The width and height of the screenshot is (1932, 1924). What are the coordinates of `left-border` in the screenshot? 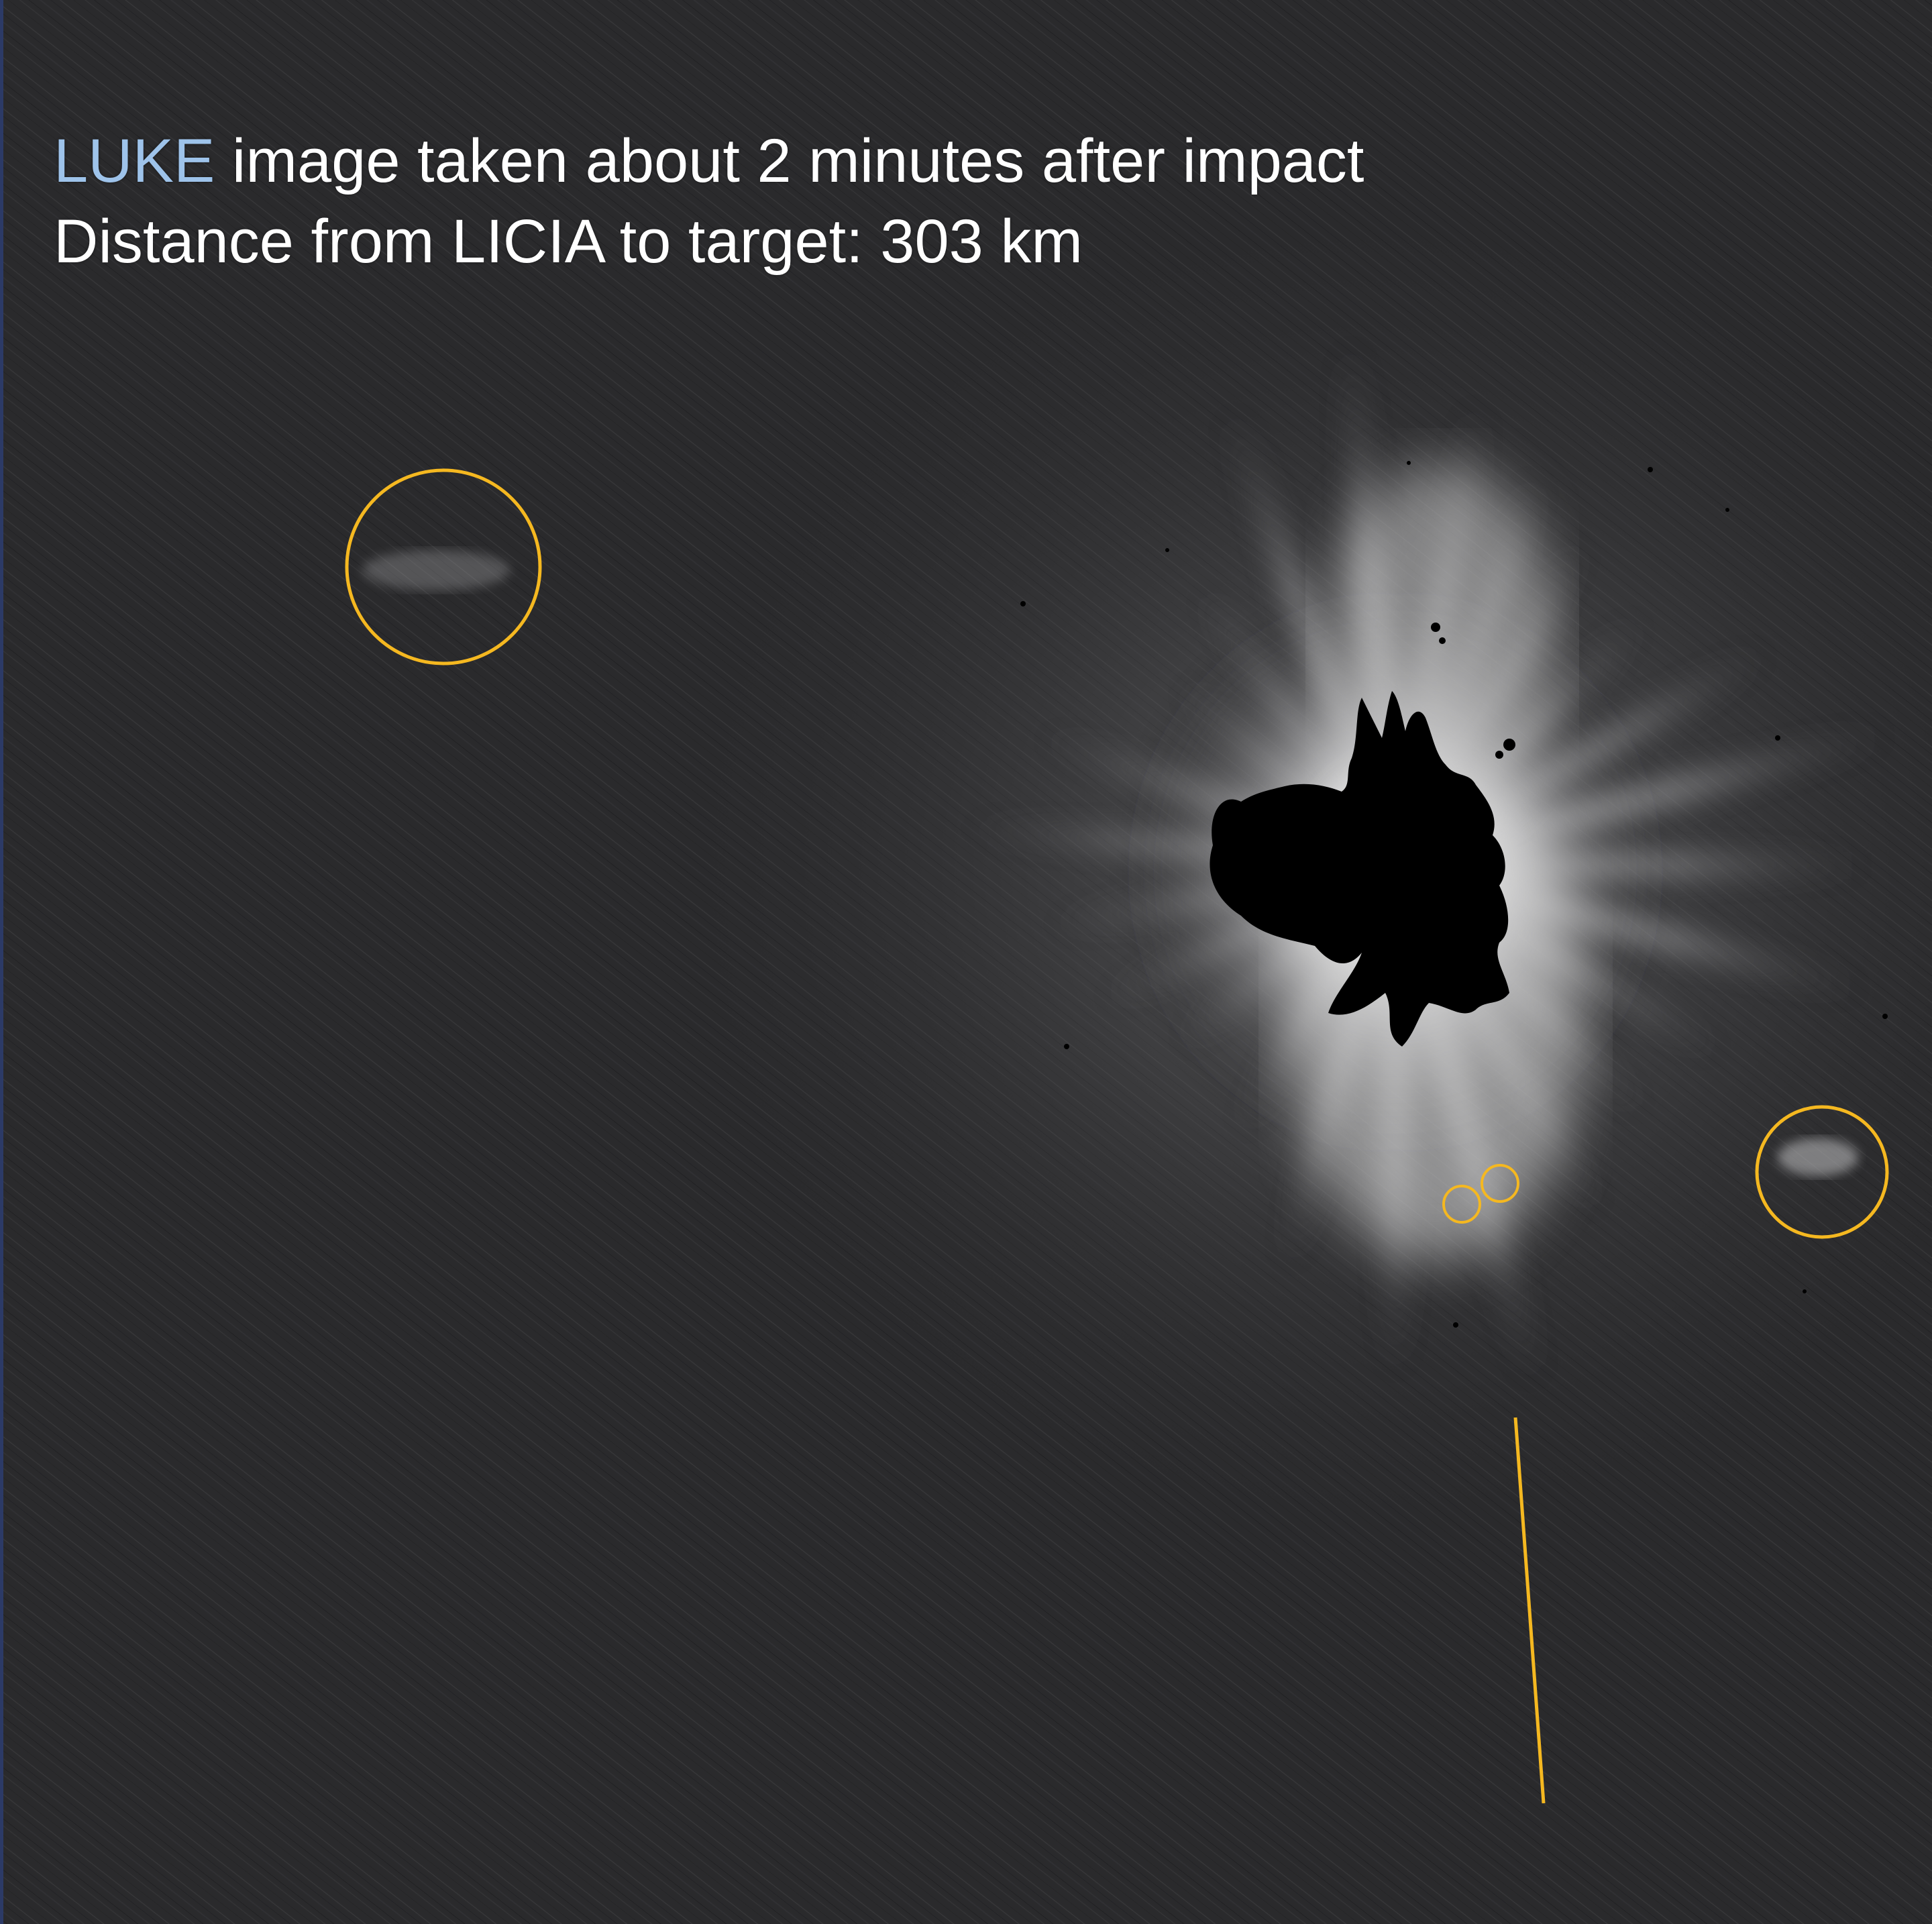 It's located at (1, 962).